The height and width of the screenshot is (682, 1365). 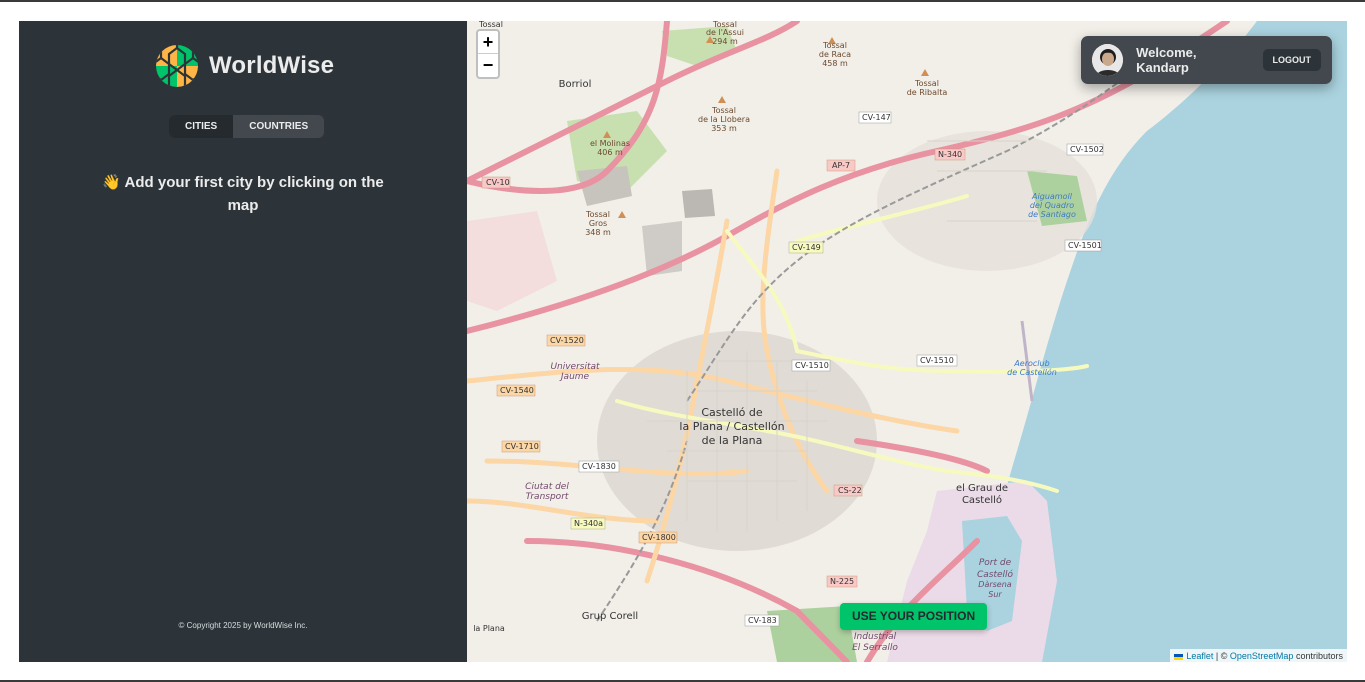 I want to click on peak-label: 353 m, so click(x=724, y=128).